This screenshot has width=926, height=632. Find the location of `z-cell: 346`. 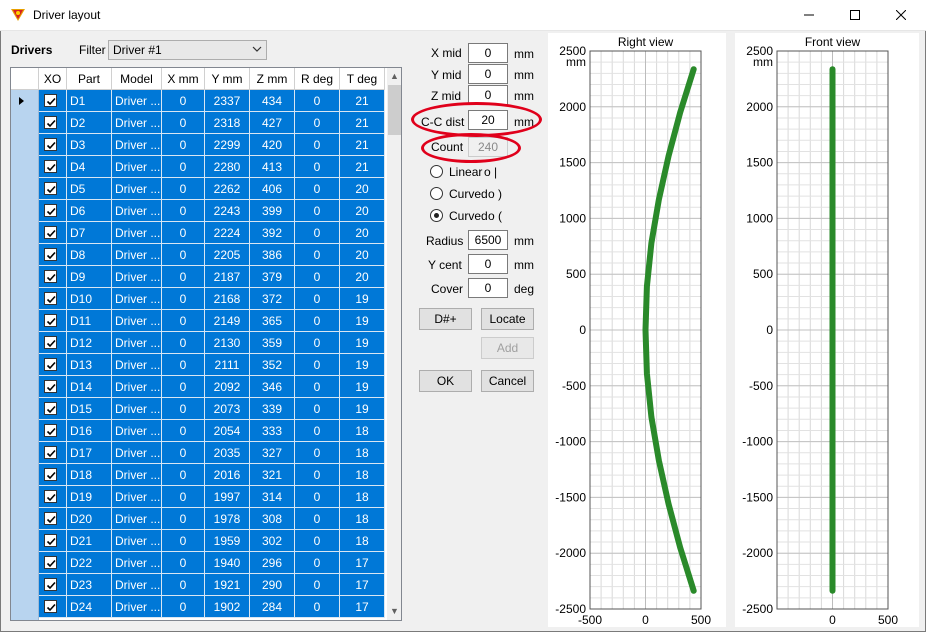

z-cell: 346 is located at coordinates (272, 387).